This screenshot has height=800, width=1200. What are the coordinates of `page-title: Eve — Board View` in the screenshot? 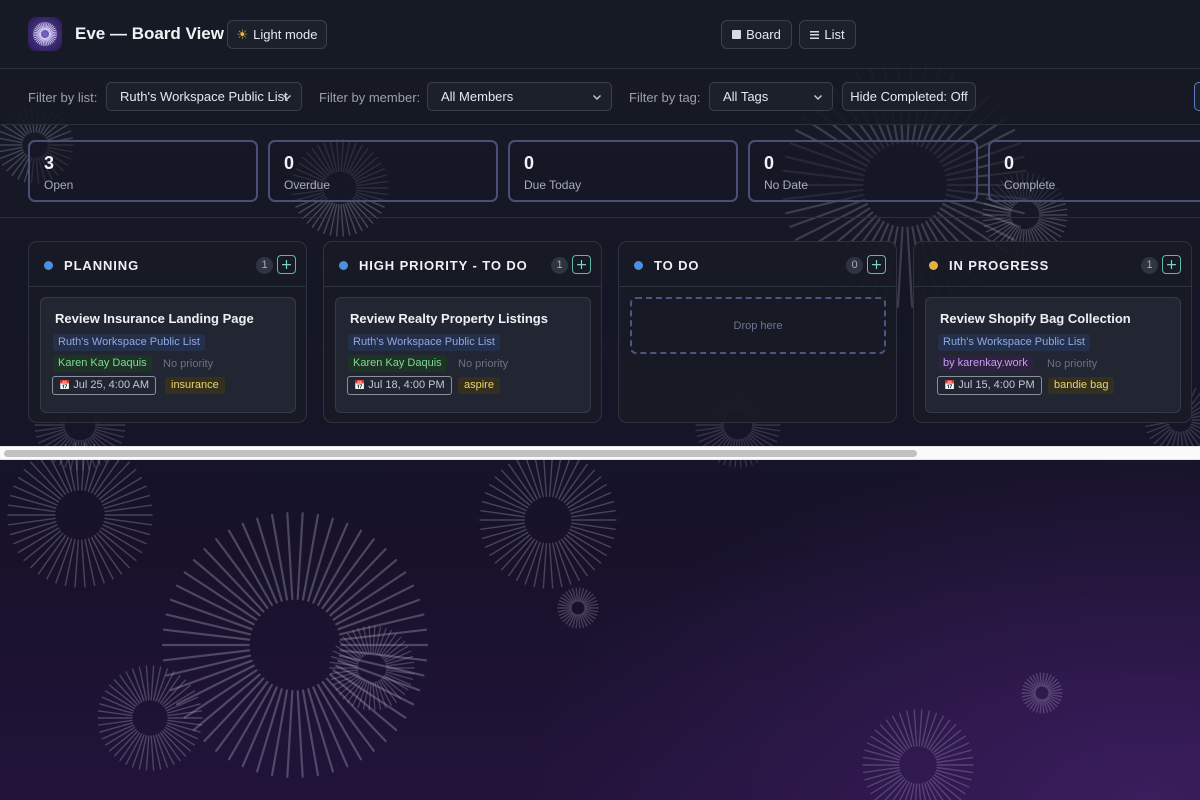 It's located at (149, 33).